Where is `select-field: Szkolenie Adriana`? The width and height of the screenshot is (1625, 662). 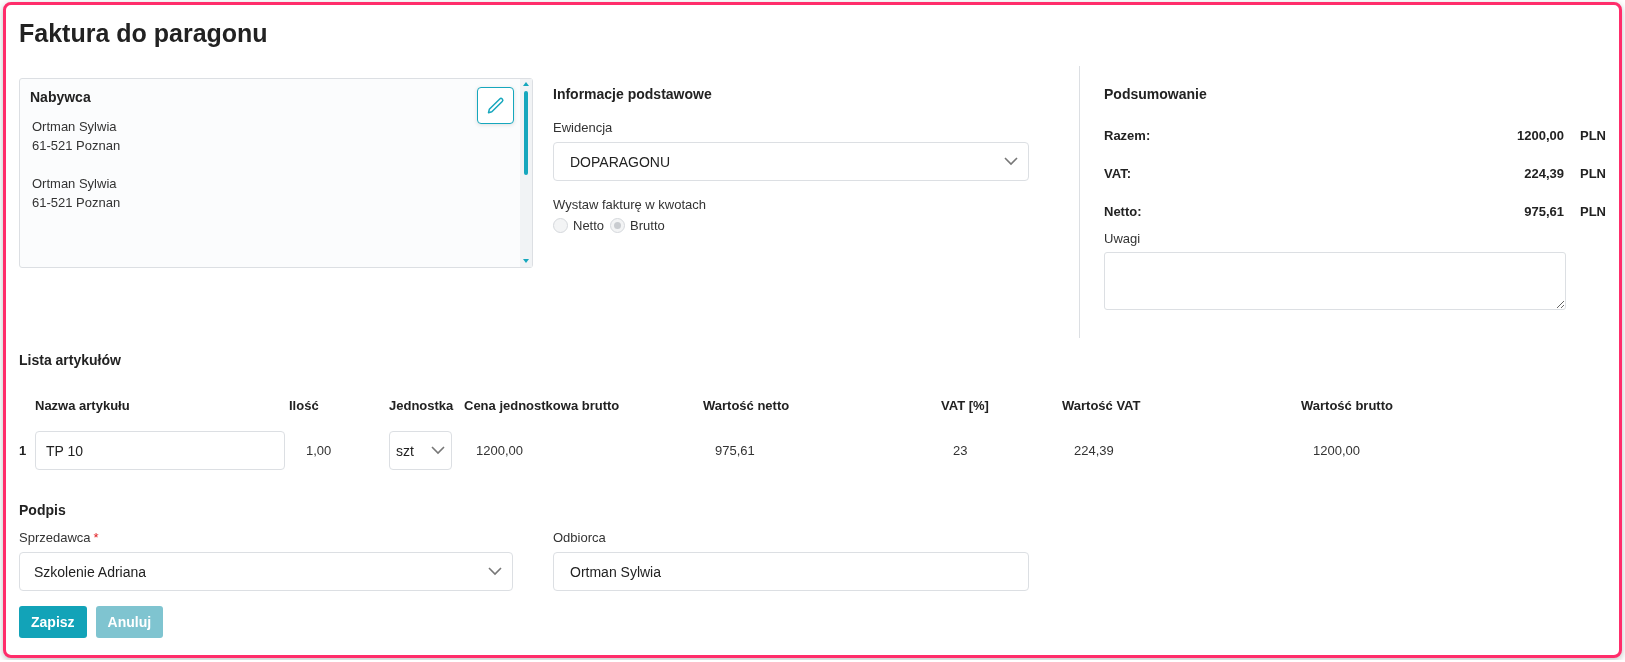 select-field: Szkolenie Adriana is located at coordinates (266, 571).